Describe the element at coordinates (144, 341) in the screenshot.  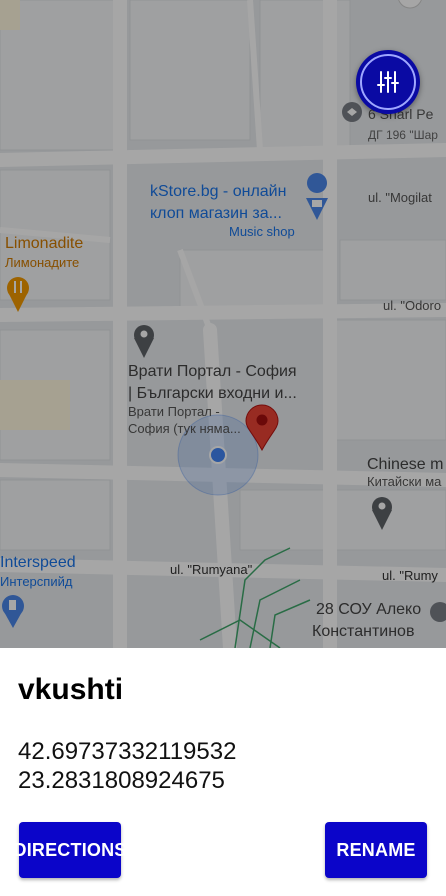
I see `poi-pin-store` at that location.